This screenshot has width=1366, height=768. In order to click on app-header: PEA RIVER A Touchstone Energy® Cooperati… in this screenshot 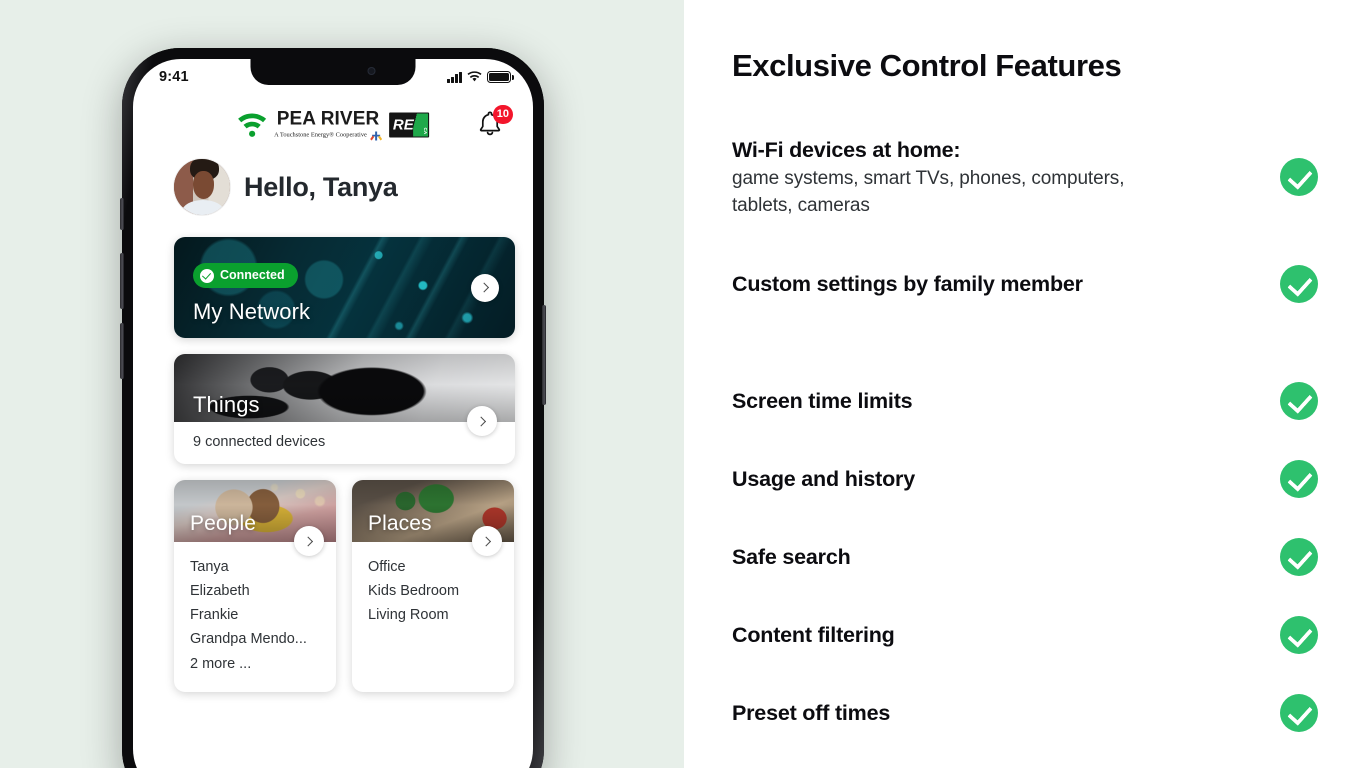, I will do `click(333, 125)`.